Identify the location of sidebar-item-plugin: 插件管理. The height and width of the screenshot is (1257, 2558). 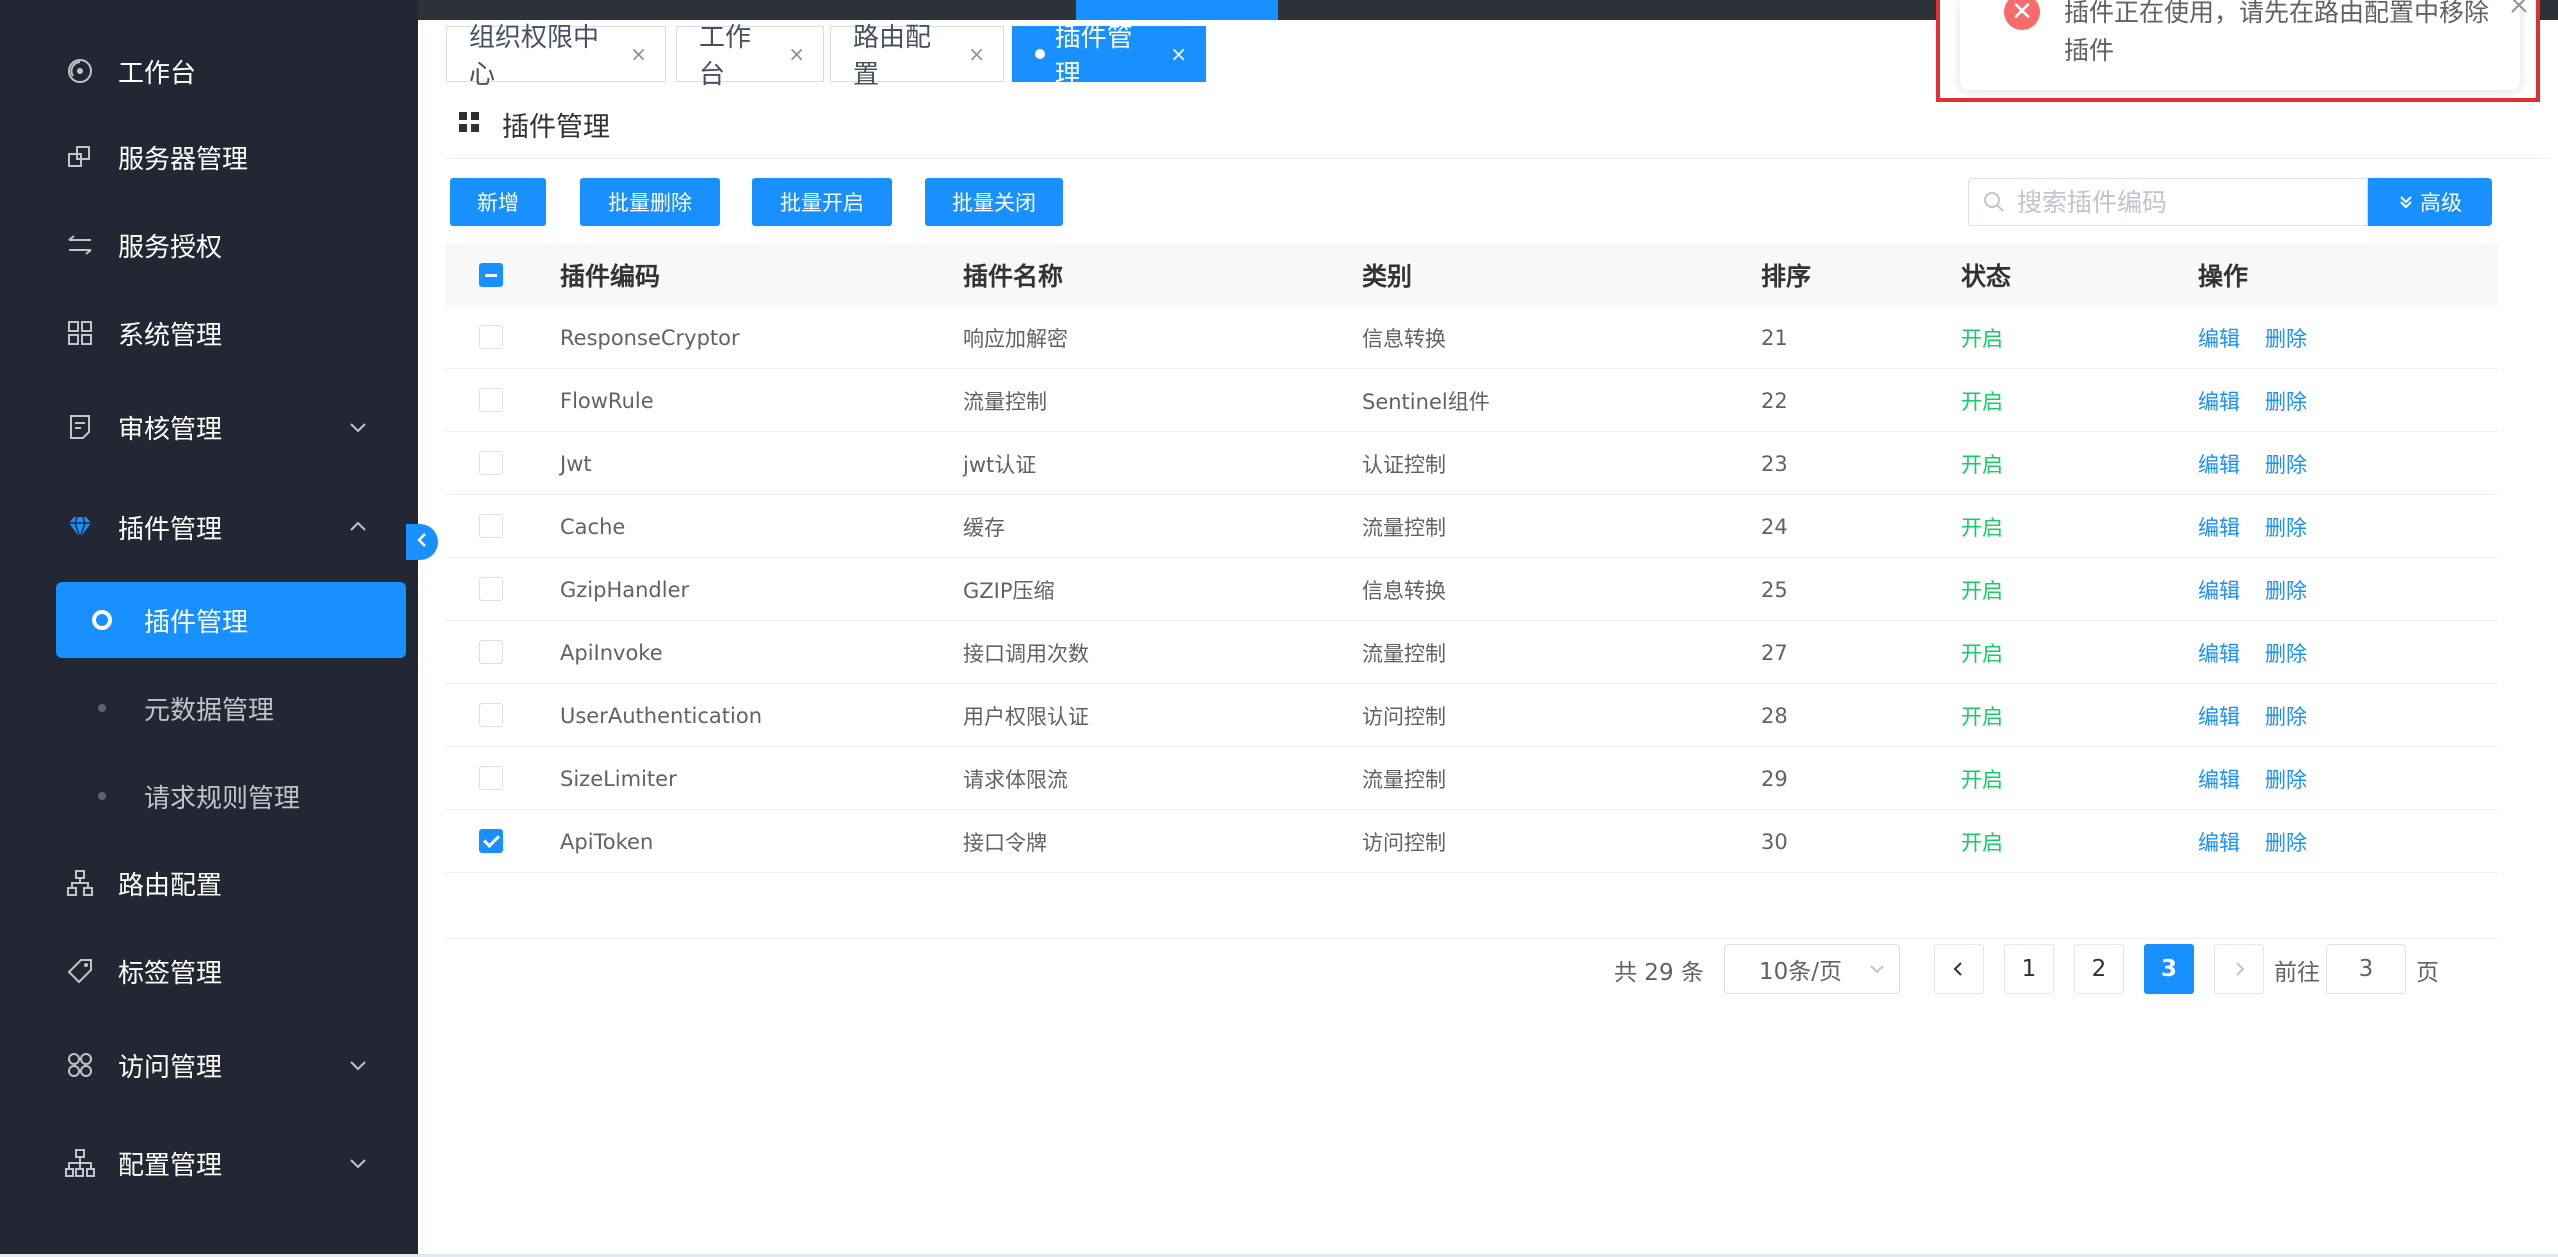
(209, 527).